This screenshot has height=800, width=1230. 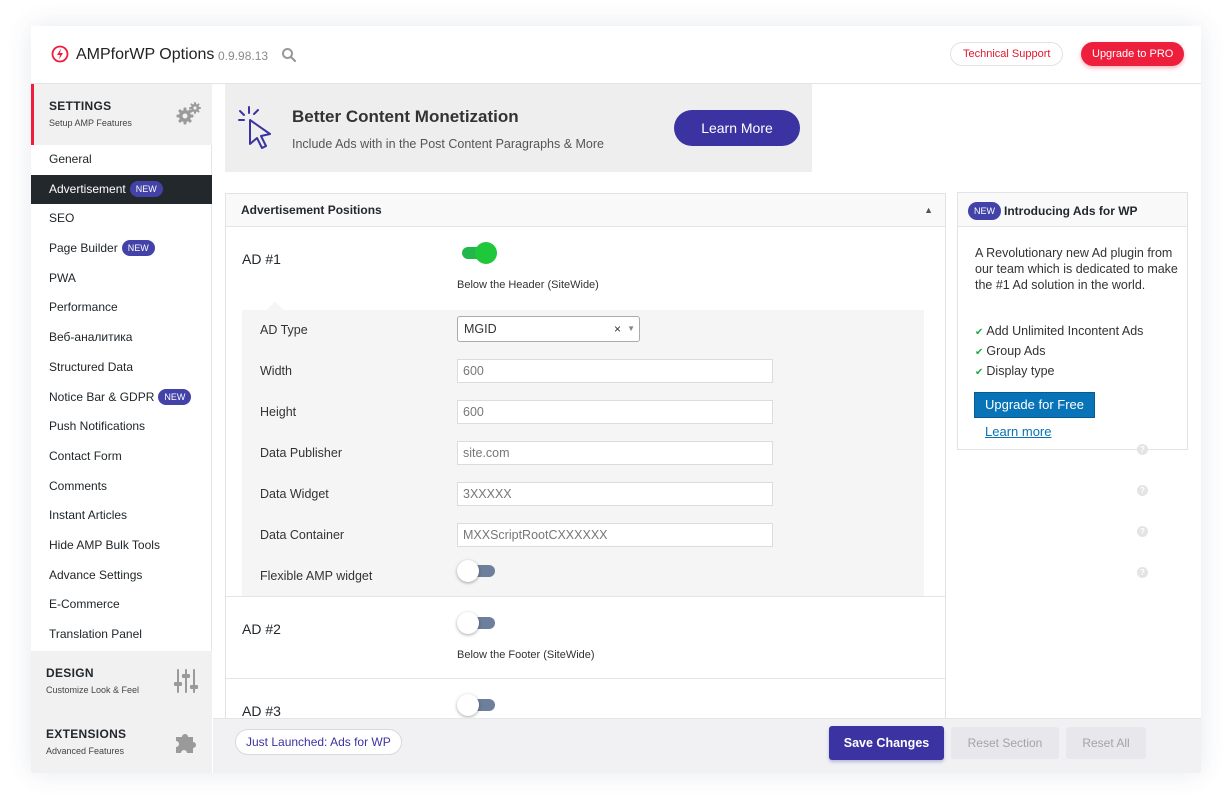 I want to click on ad-3-toggle, so click(x=477, y=705).